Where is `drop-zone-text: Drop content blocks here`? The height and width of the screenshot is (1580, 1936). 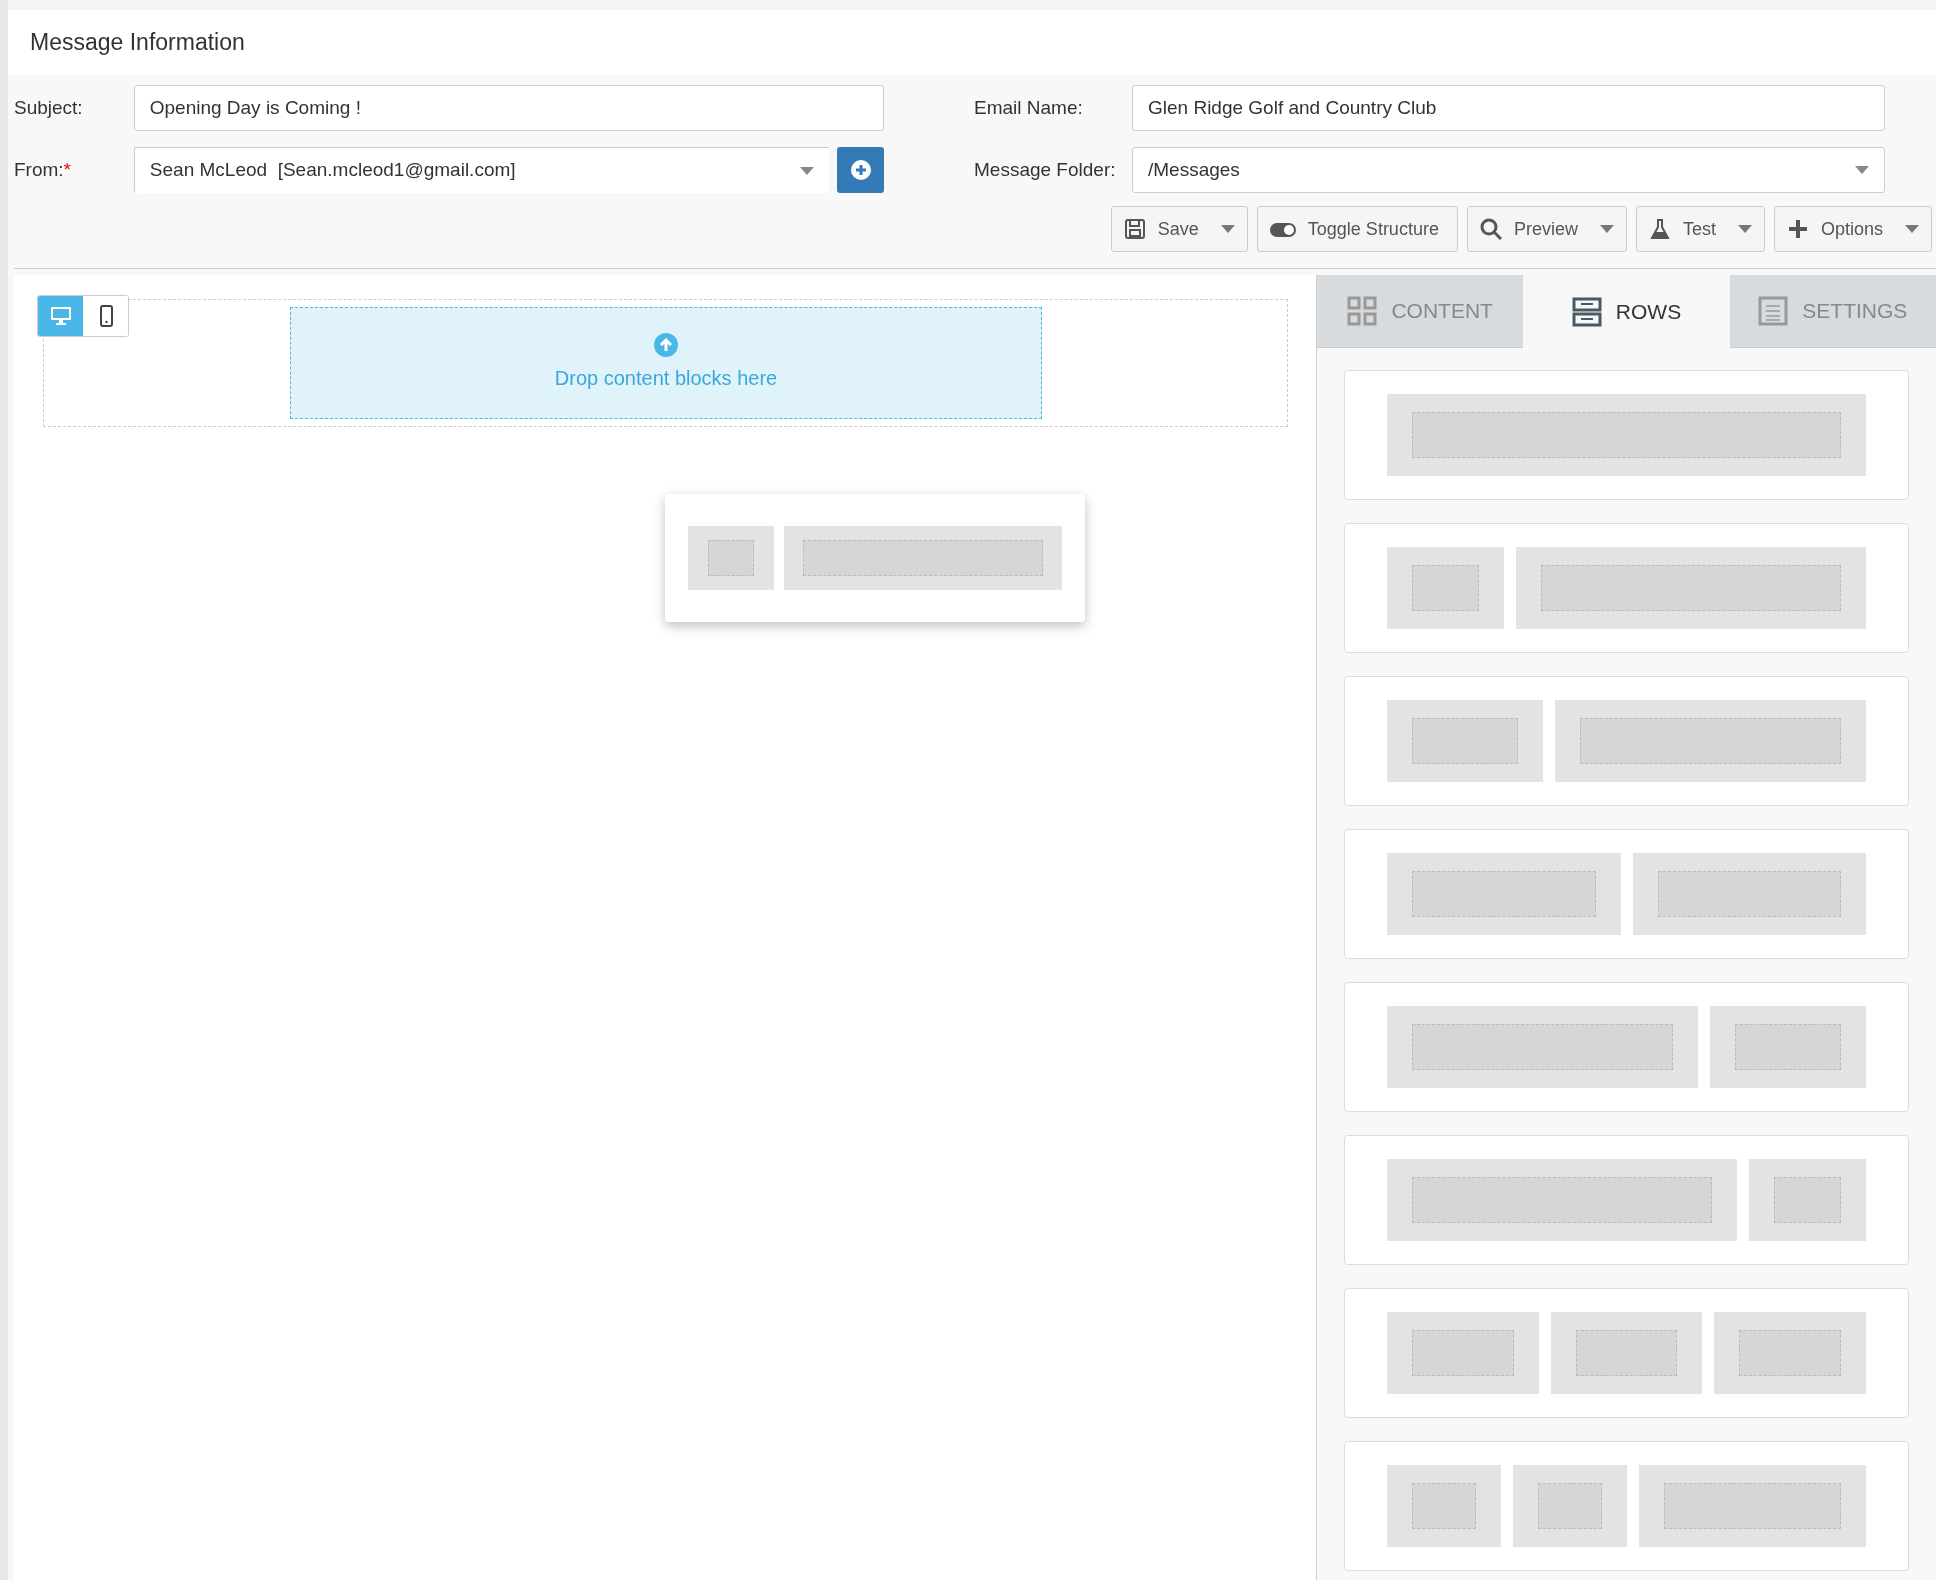 drop-zone-text: Drop content blocks here is located at coordinates (666, 378).